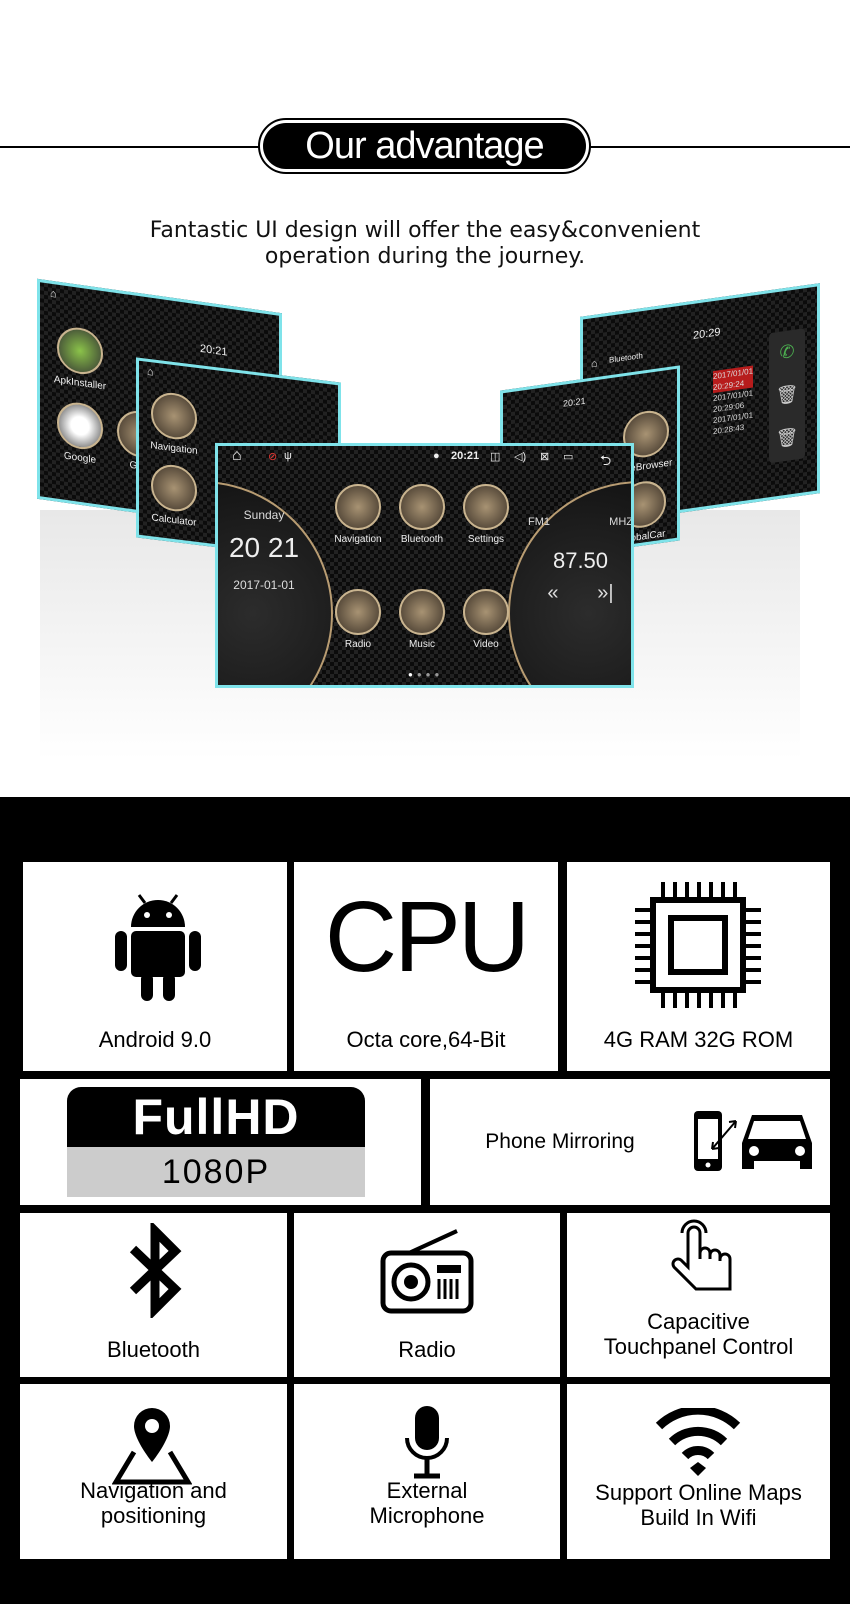  What do you see at coordinates (560, 1141) in the screenshot?
I see `feature-label: Phone Mirroring` at bounding box center [560, 1141].